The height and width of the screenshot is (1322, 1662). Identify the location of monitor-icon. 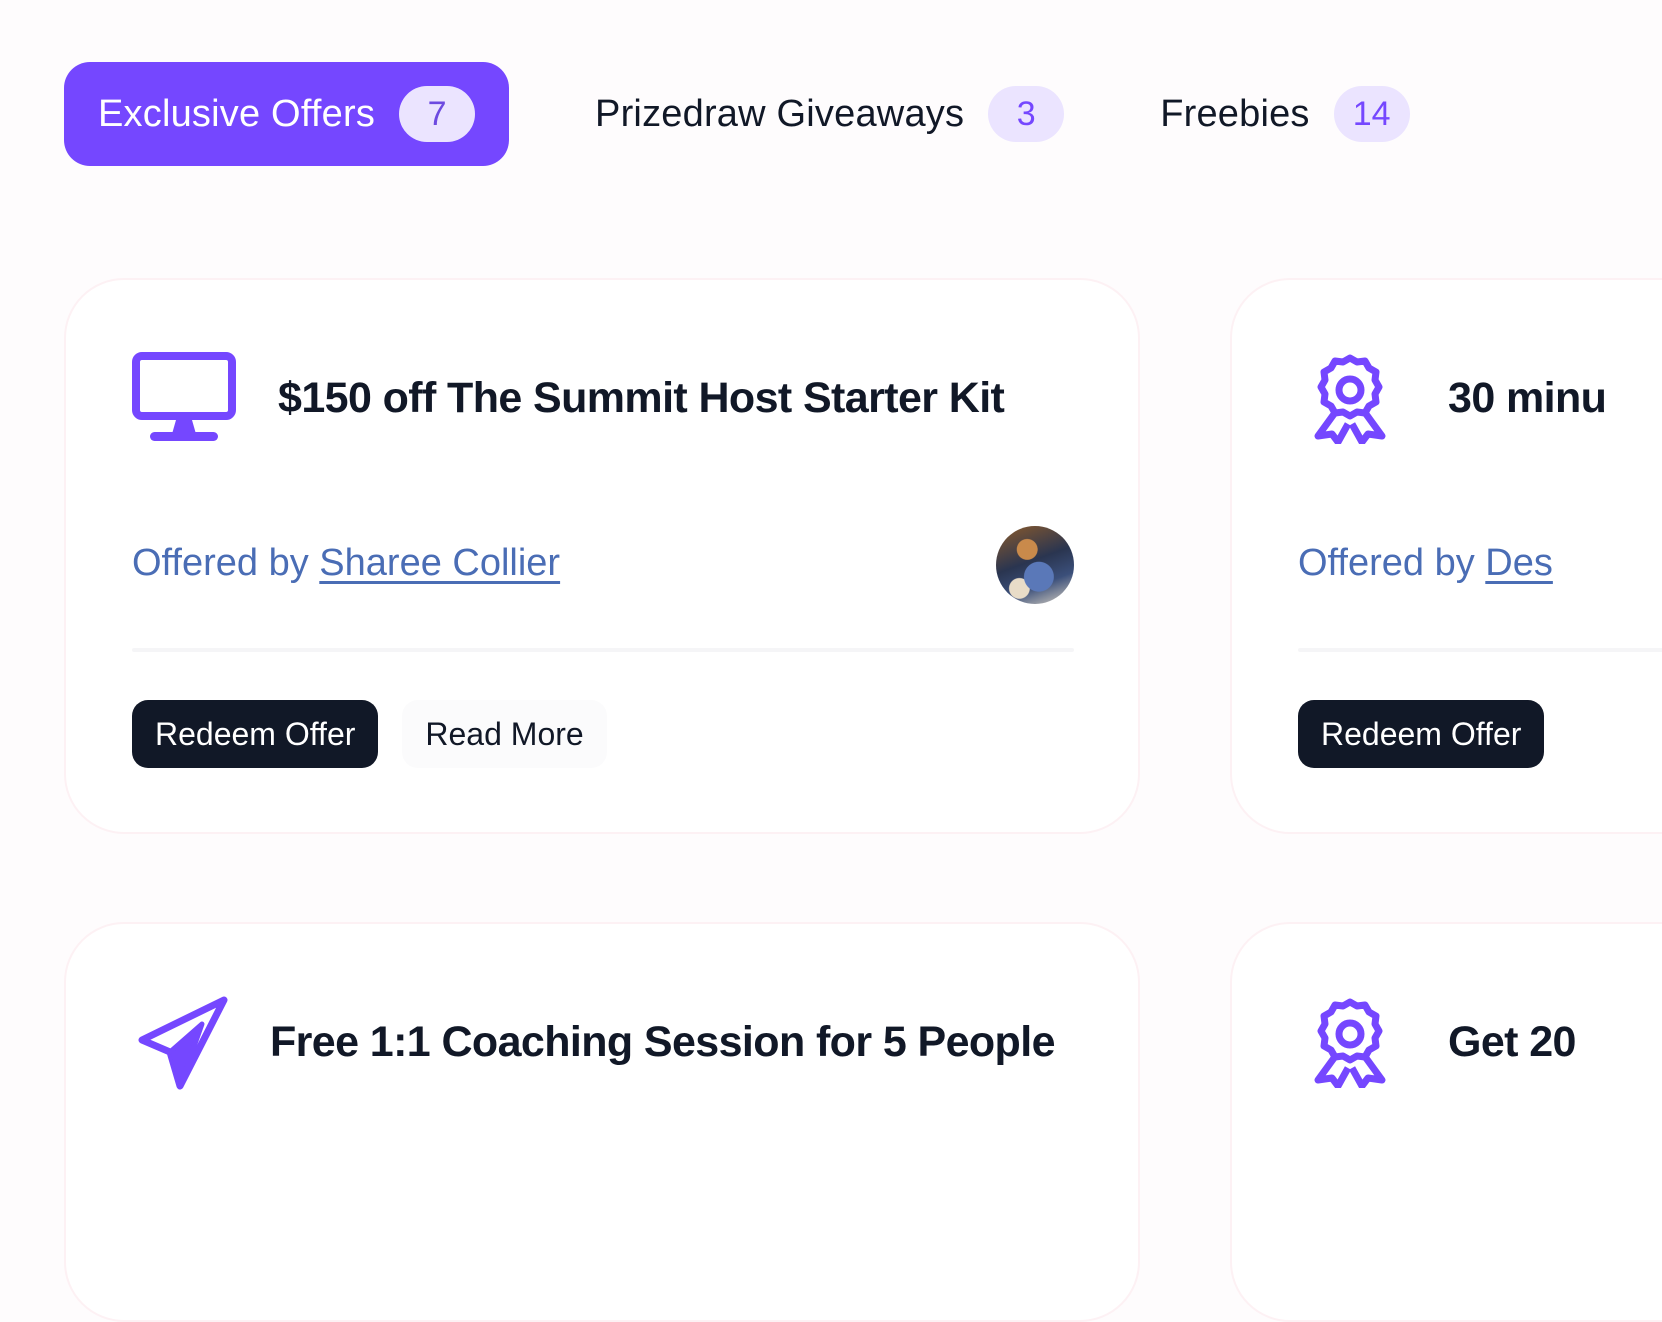
(184, 398).